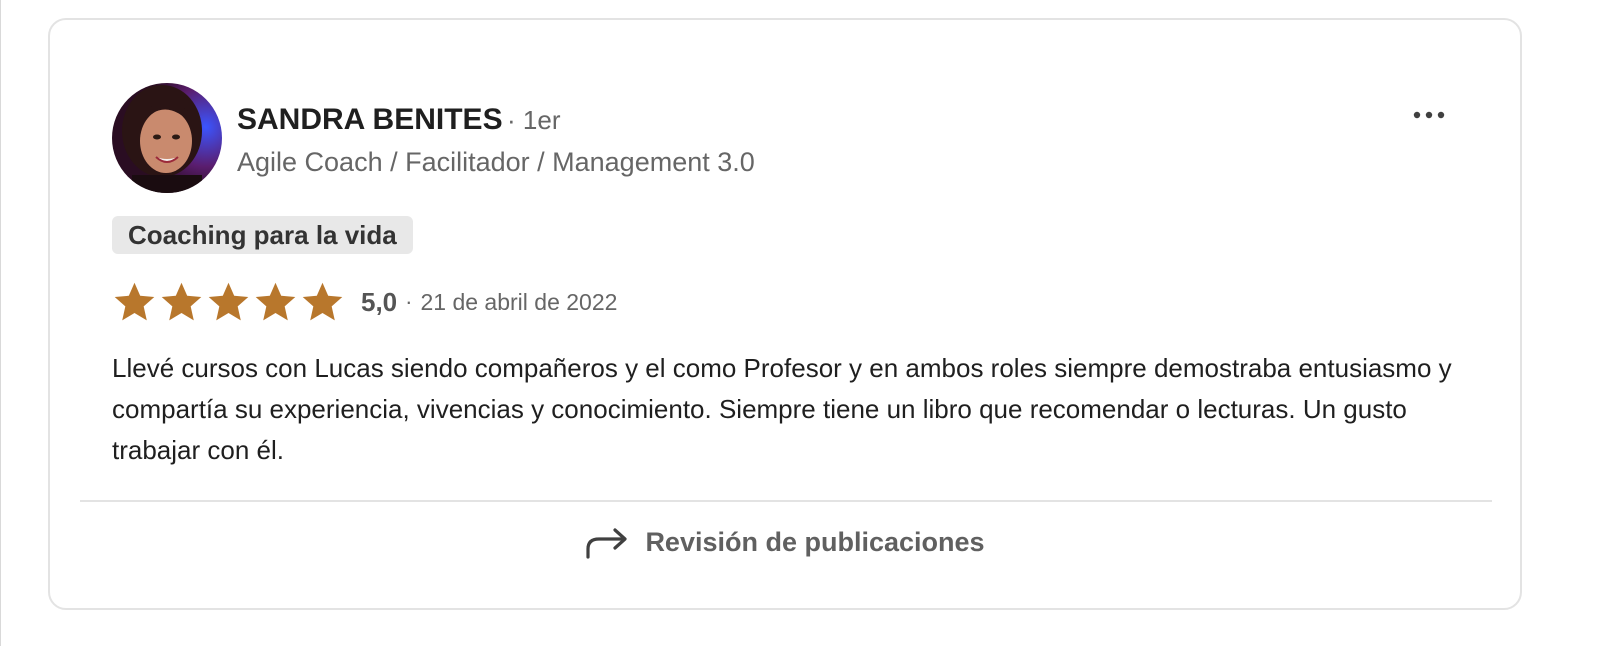 The image size is (1610, 646). I want to click on review-date: 21 de abril de 2022, so click(519, 301).